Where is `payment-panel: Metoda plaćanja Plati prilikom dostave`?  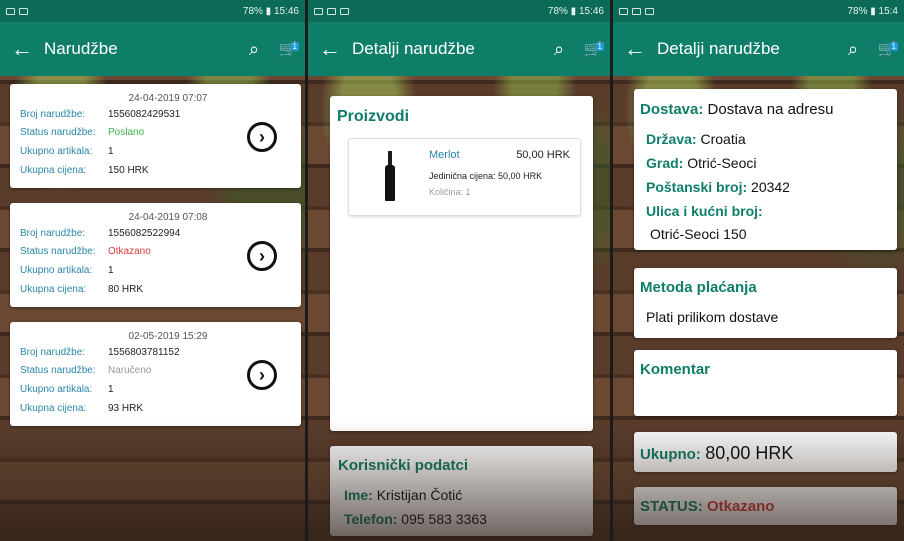
payment-panel: Metoda plaćanja Plati prilikom dostave is located at coordinates (765, 303).